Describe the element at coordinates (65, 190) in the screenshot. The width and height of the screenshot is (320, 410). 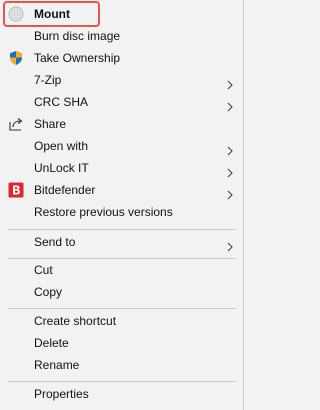
I see `menu-item-label: Bitdefender` at that location.